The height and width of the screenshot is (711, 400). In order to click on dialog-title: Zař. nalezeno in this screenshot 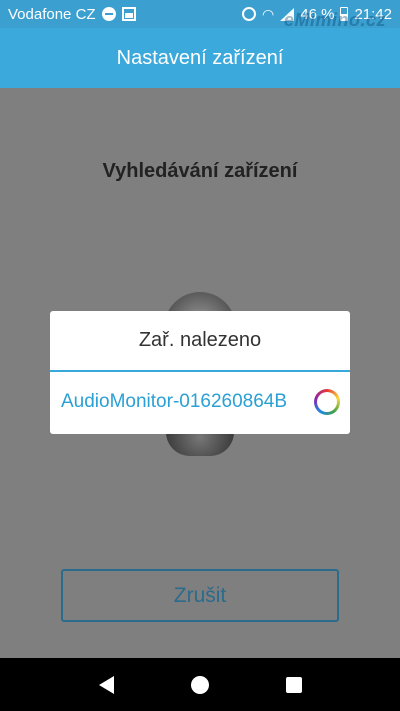, I will do `click(200, 341)`.